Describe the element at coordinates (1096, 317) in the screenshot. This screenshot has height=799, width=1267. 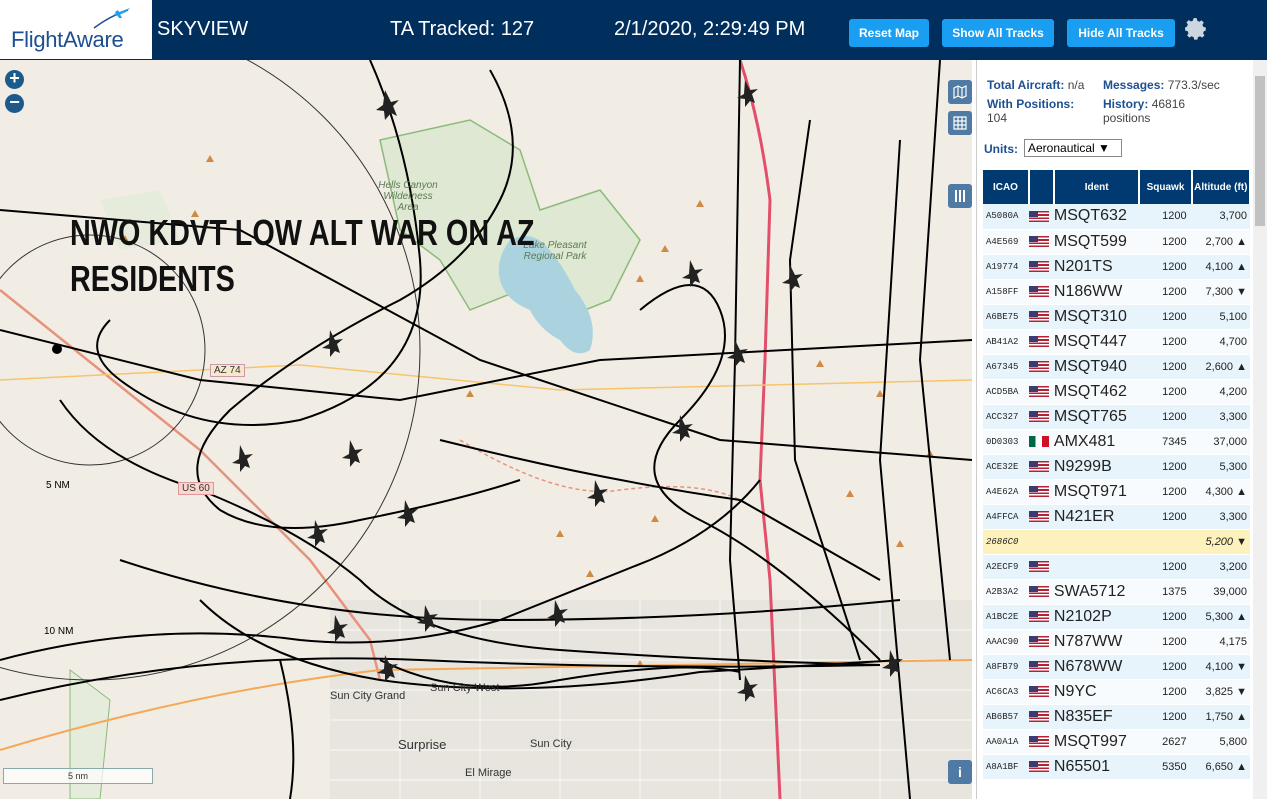
I see `aircraft-ident: MSQT310` at that location.